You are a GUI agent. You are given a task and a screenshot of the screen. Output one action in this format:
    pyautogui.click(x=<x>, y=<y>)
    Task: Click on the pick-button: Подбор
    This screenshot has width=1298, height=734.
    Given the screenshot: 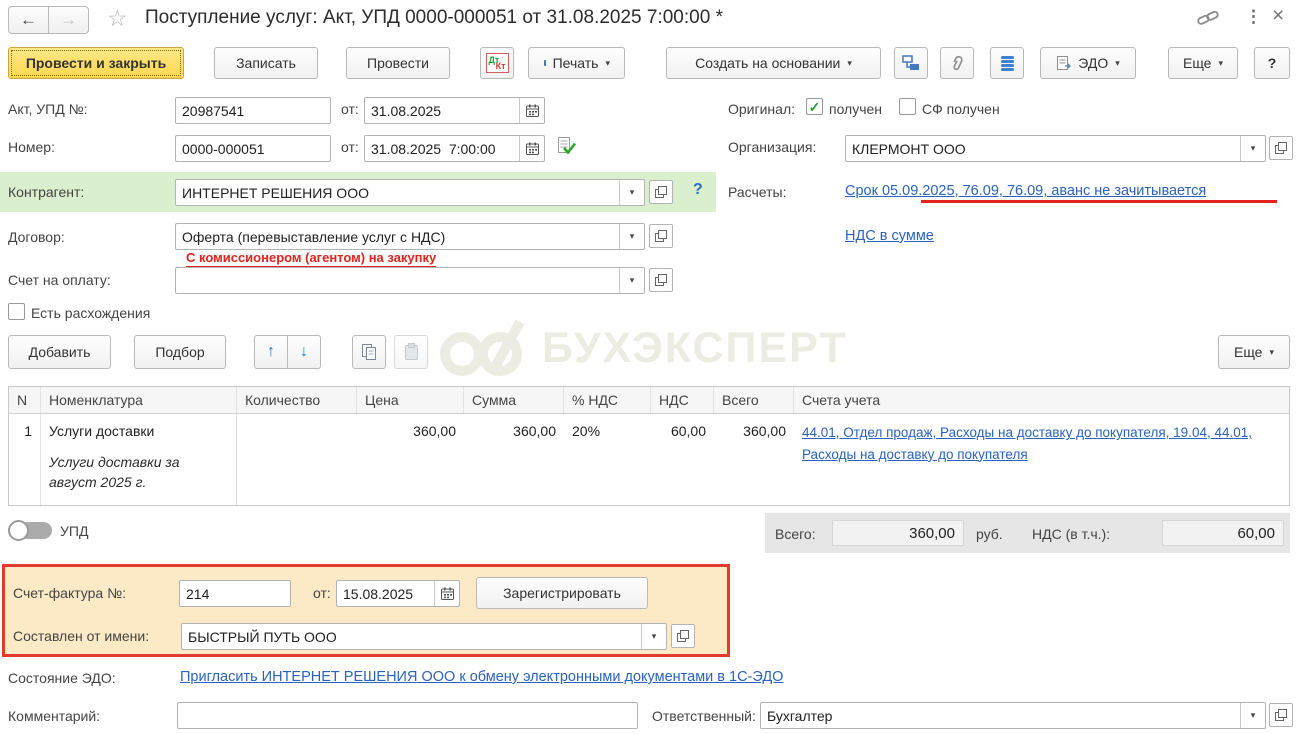 What is the action you would take?
    pyautogui.click(x=180, y=352)
    